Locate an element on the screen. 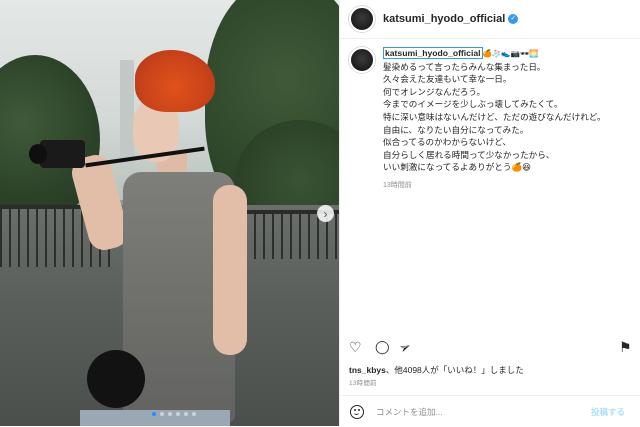 The height and width of the screenshot is (427, 640). photo-bag is located at coordinates (116, 379).